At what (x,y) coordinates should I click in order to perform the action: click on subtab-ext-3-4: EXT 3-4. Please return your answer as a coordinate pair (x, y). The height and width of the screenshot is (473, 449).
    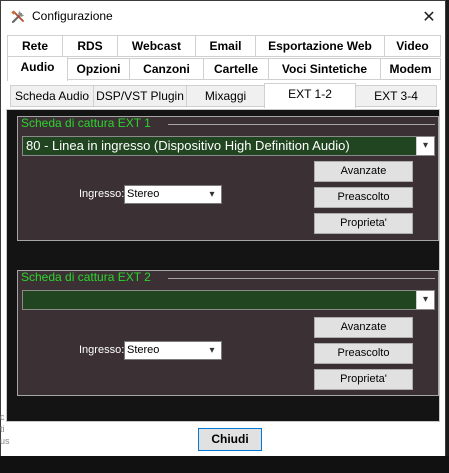
    Looking at the image, I should click on (396, 96).